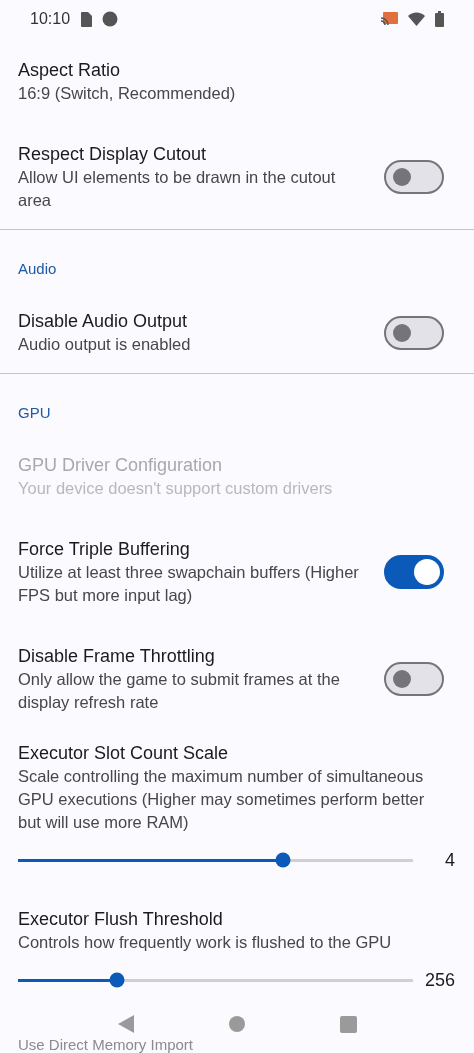 The width and height of the screenshot is (474, 1053). I want to click on setting-title: Disable Audio Output, so click(103, 321).